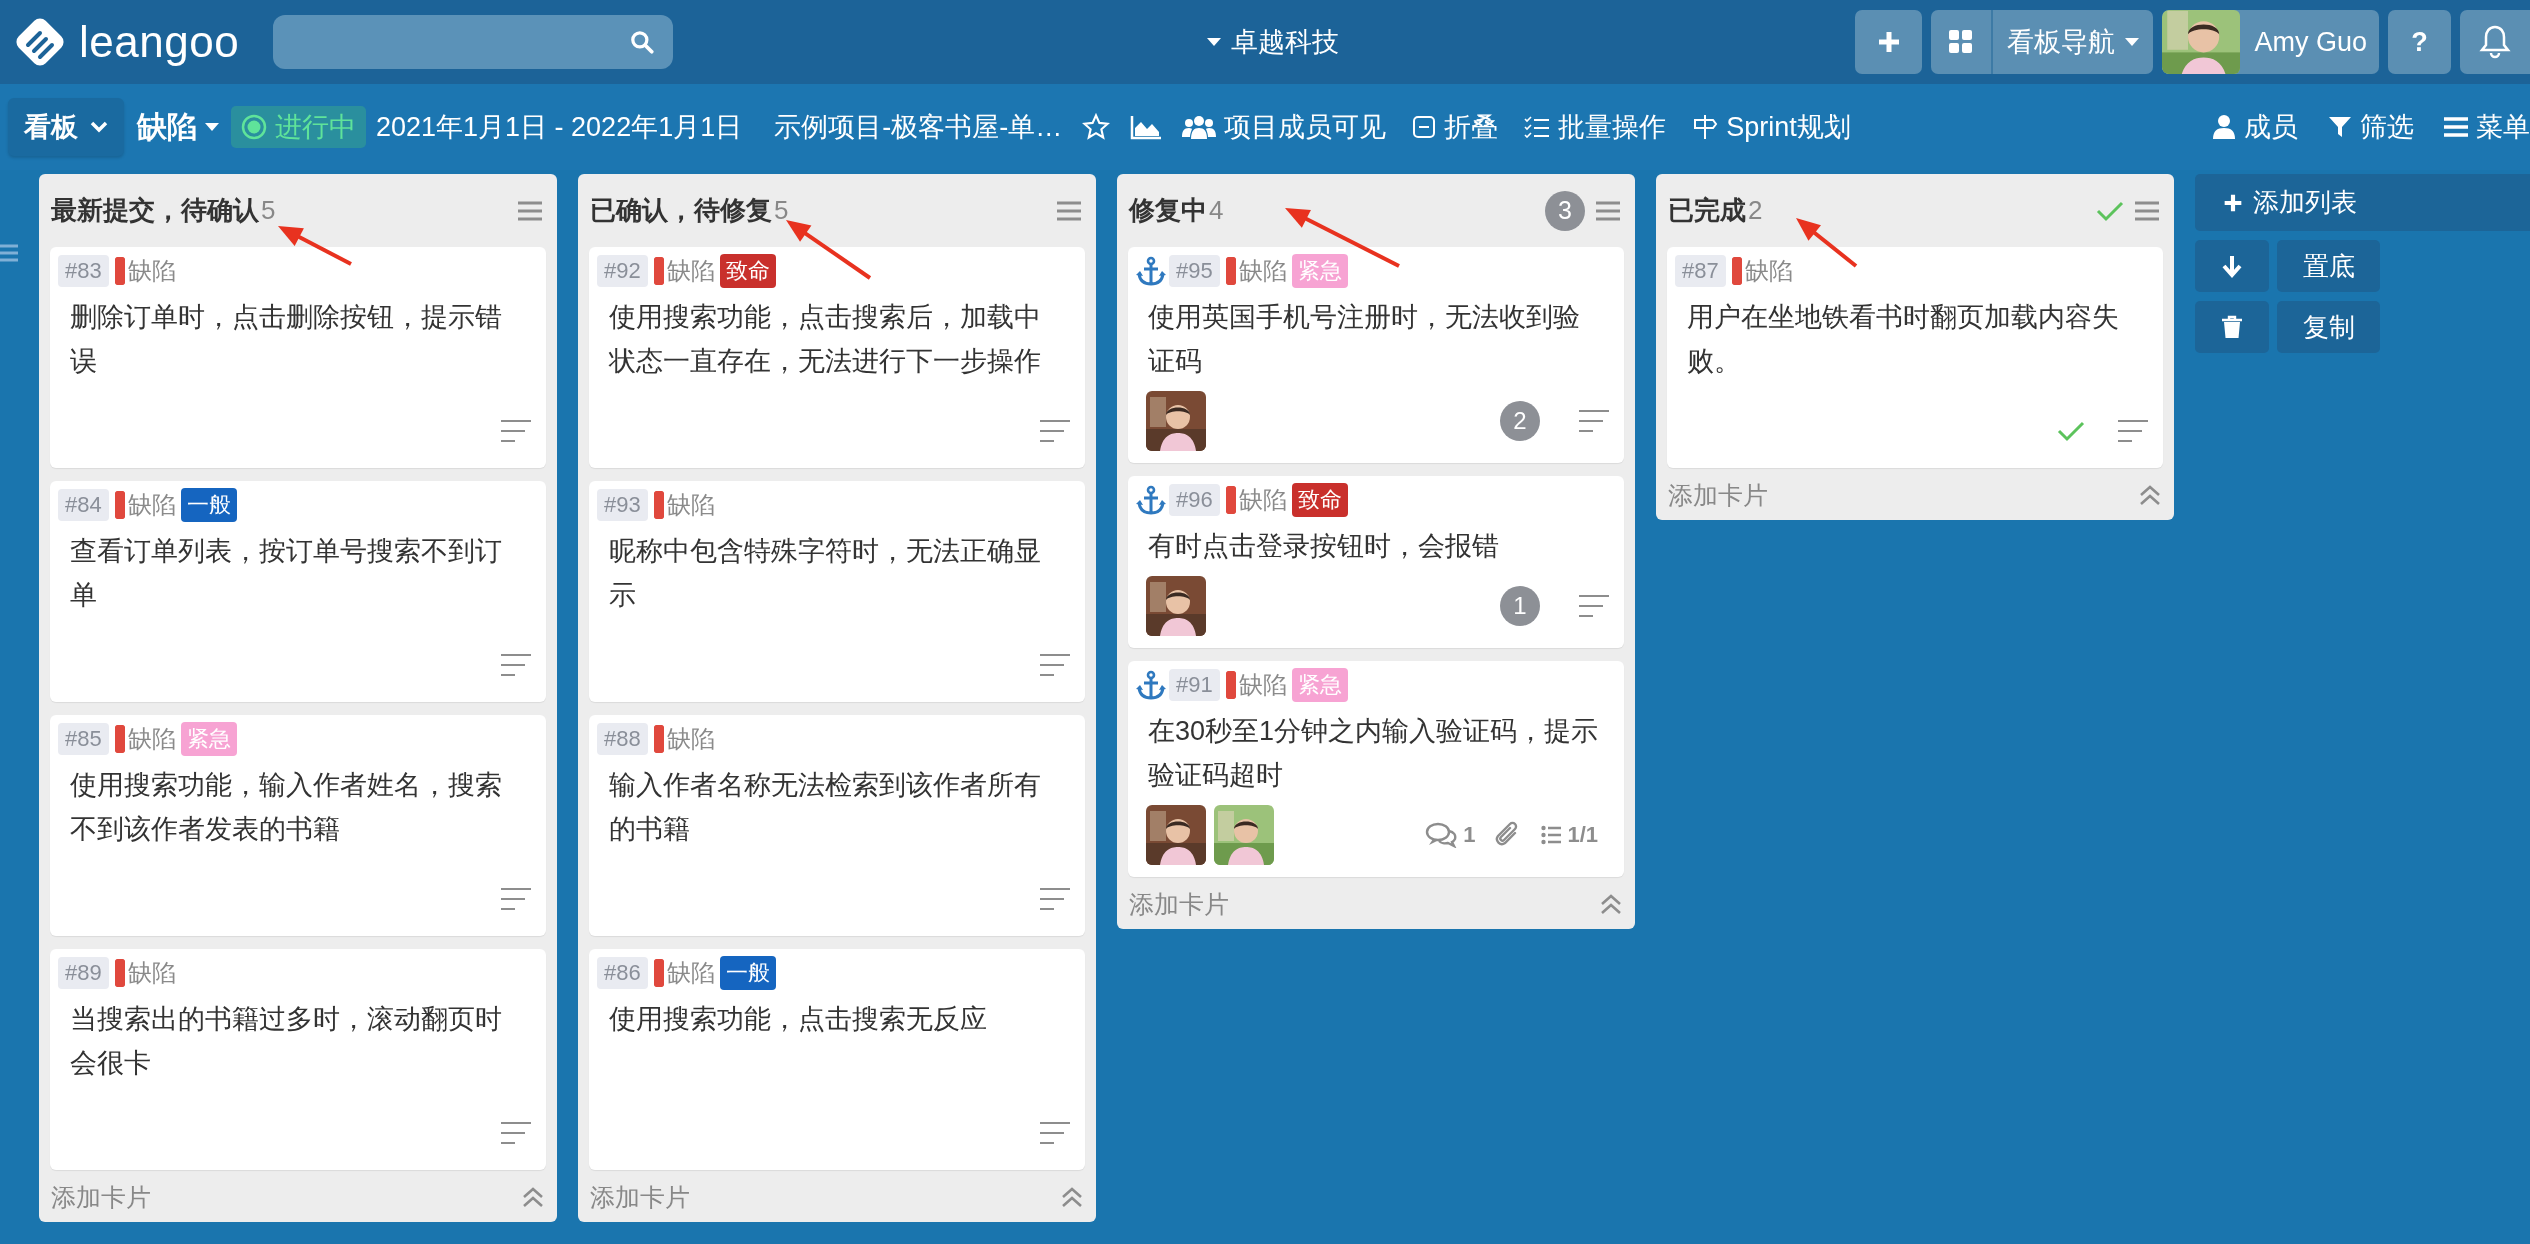  Describe the element at coordinates (1537, 127) in the screenshot. I see `checklist-icon` at that location.